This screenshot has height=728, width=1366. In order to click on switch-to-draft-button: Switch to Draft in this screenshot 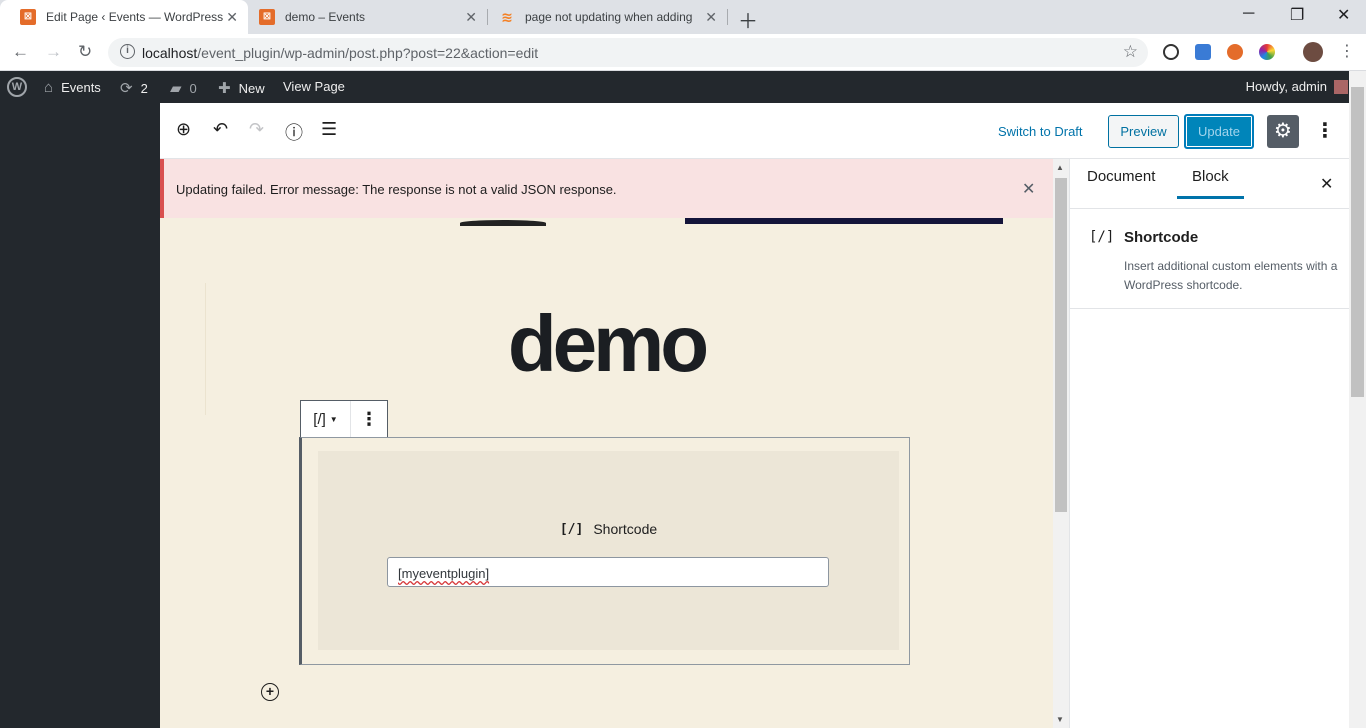, I will do `click(1040, 131)`.